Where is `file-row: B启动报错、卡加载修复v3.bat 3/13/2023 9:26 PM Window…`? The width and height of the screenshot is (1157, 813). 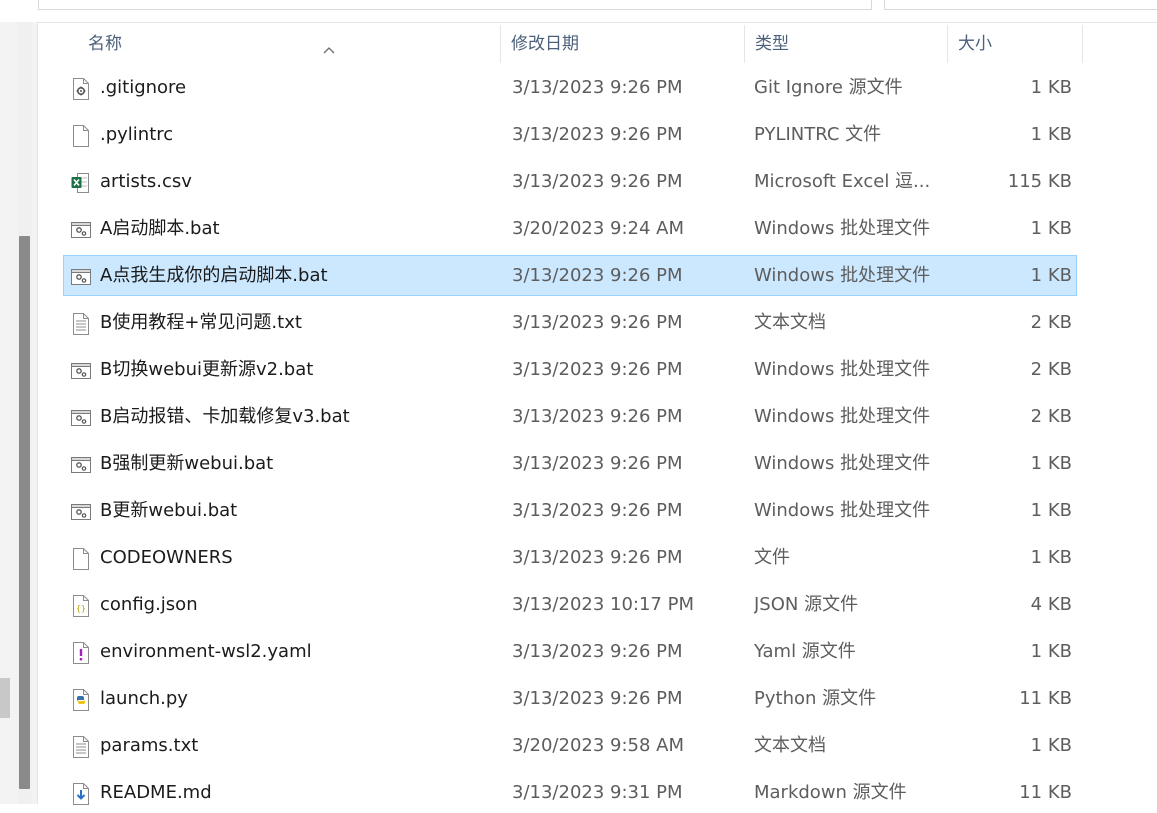 file-row: B启动报错、卡加载修复v3.bat 3/13/2023 9:26 PM Window… is located at coordinates (570, 416).